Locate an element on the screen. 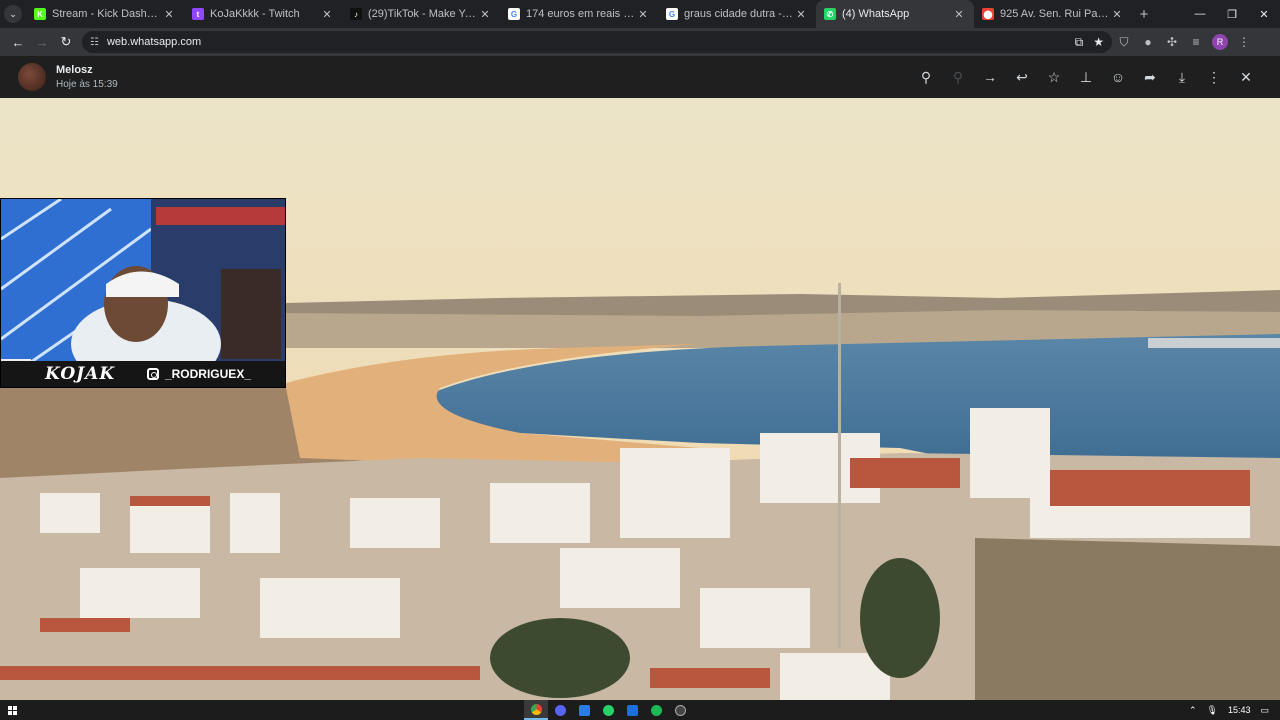  new-tab-button: + is located at coordinates (1144, 14).